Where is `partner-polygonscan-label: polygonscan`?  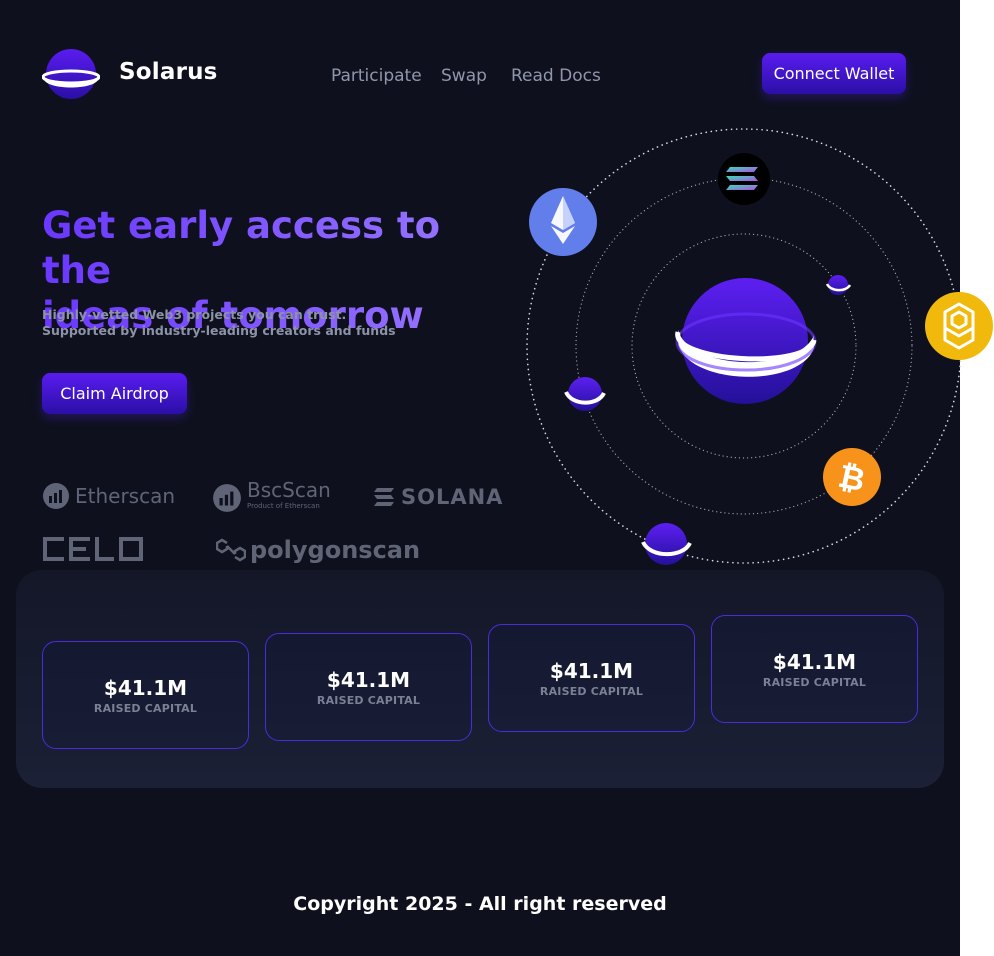 partner-polygonscan-label: polygonscan is located at coordinates (335, 550).